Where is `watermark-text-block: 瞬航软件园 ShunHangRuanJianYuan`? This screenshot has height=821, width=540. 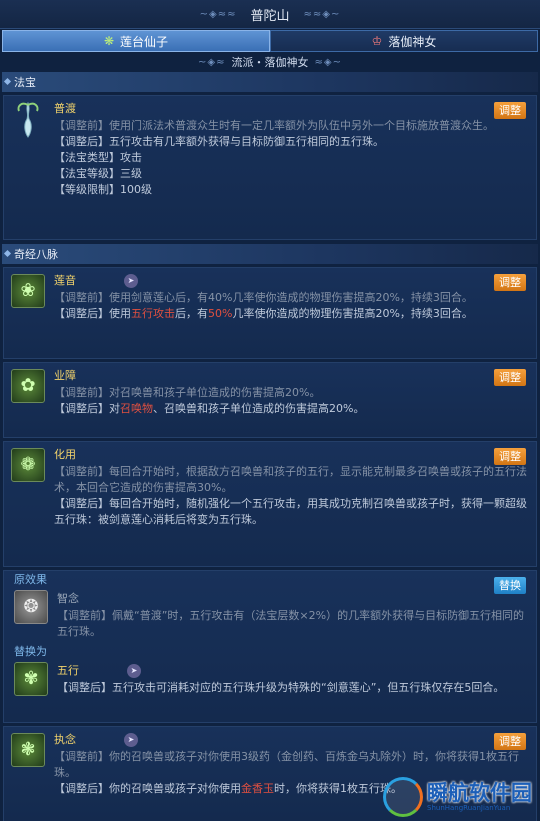 watermark-text-block: 瞬航软件园 ShunHangRuanJianYuan is located at coordinates (479, 797).